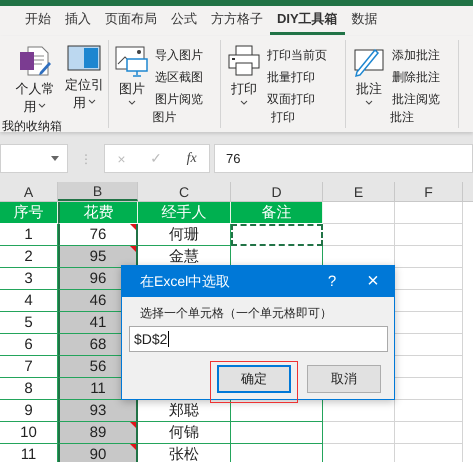 The image size is (473, 462). What do you see at coordinates (297, 99) in the screenshot?
I see `ribbon-button: 双面打印` at bounding box center [297, 99].